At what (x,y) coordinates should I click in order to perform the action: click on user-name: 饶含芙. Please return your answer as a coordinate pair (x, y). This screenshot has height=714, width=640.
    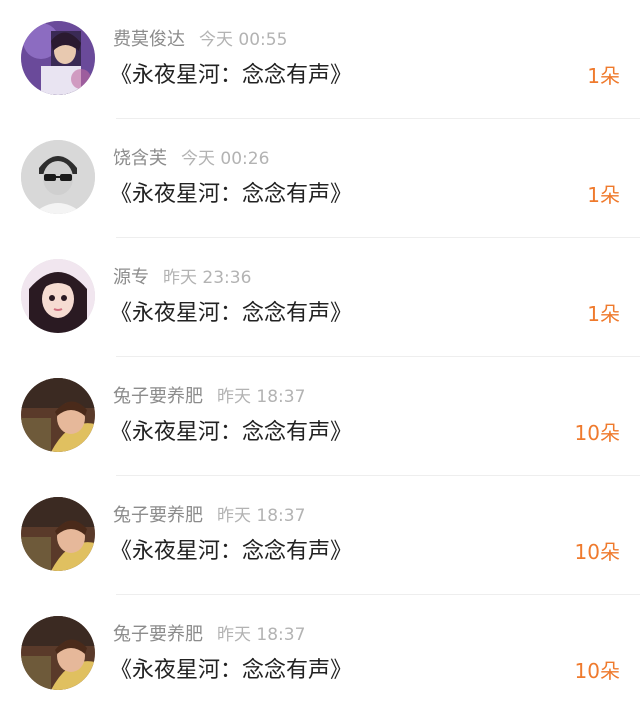
    Looking at the image, I should click on (140, 158).